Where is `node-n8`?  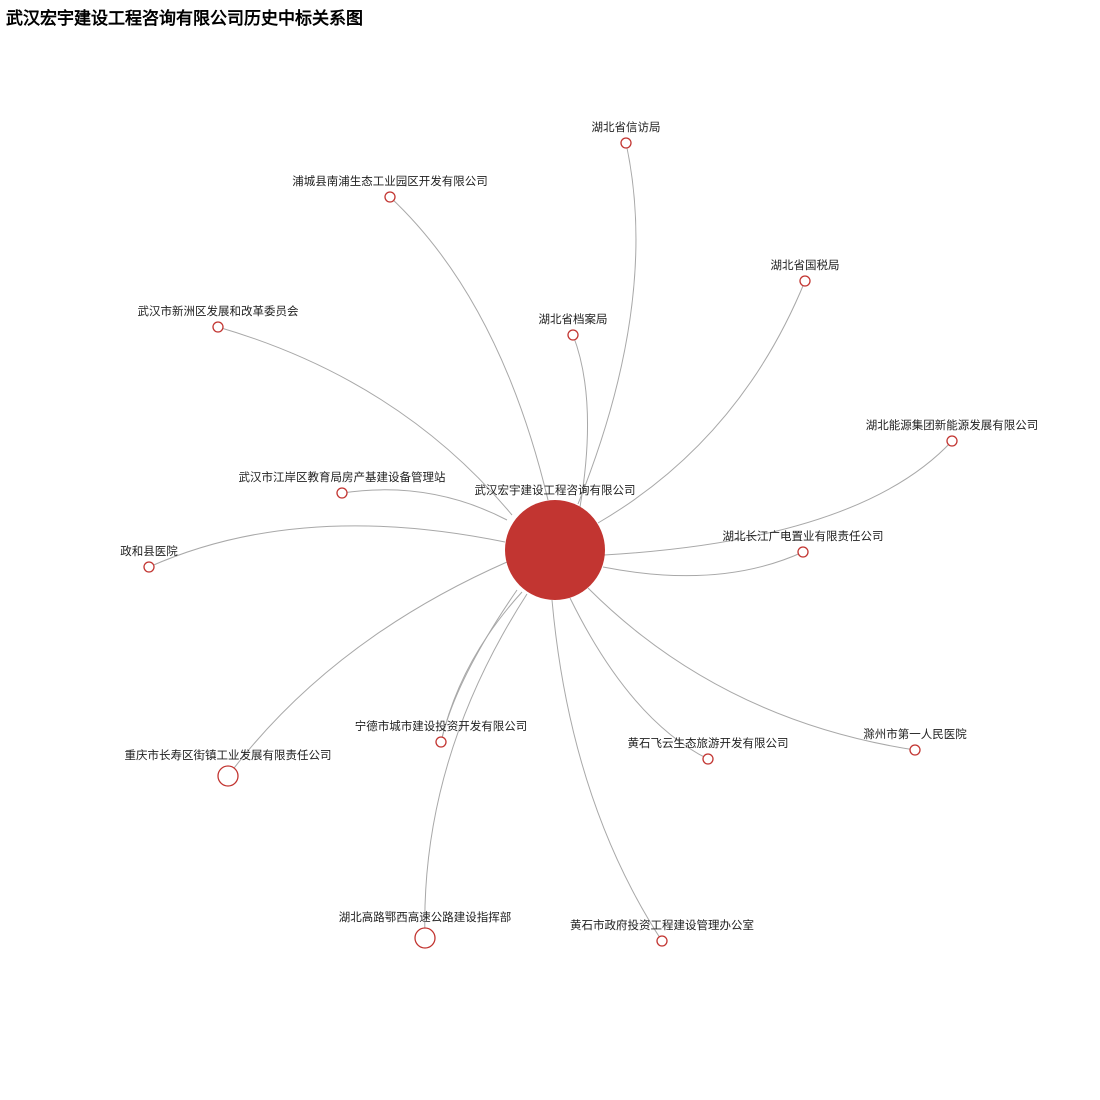 node-n8 is located at coordinates (803, 552).